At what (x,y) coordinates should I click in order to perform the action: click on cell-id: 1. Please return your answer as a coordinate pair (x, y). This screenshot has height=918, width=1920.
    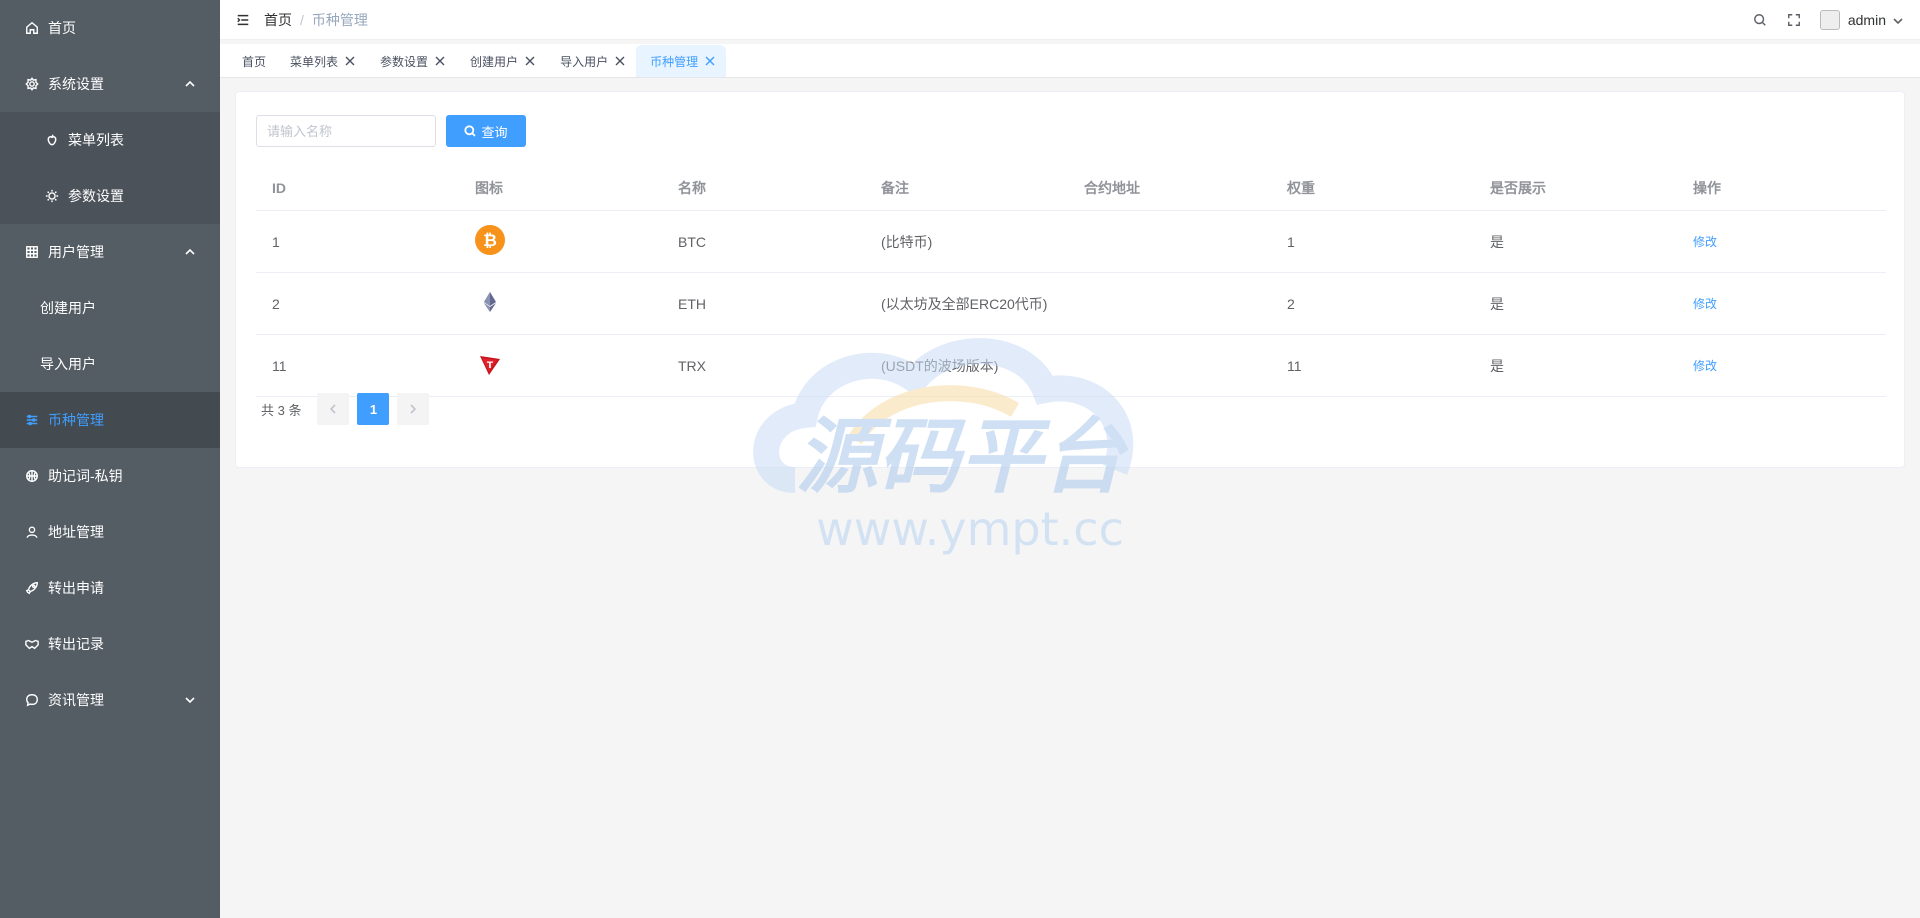
    Looking at the image, I should click on (276, 241).